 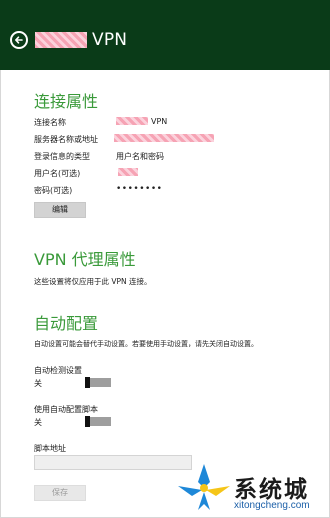 I want to click on page-title: VPN, so click(x=110, y=40).